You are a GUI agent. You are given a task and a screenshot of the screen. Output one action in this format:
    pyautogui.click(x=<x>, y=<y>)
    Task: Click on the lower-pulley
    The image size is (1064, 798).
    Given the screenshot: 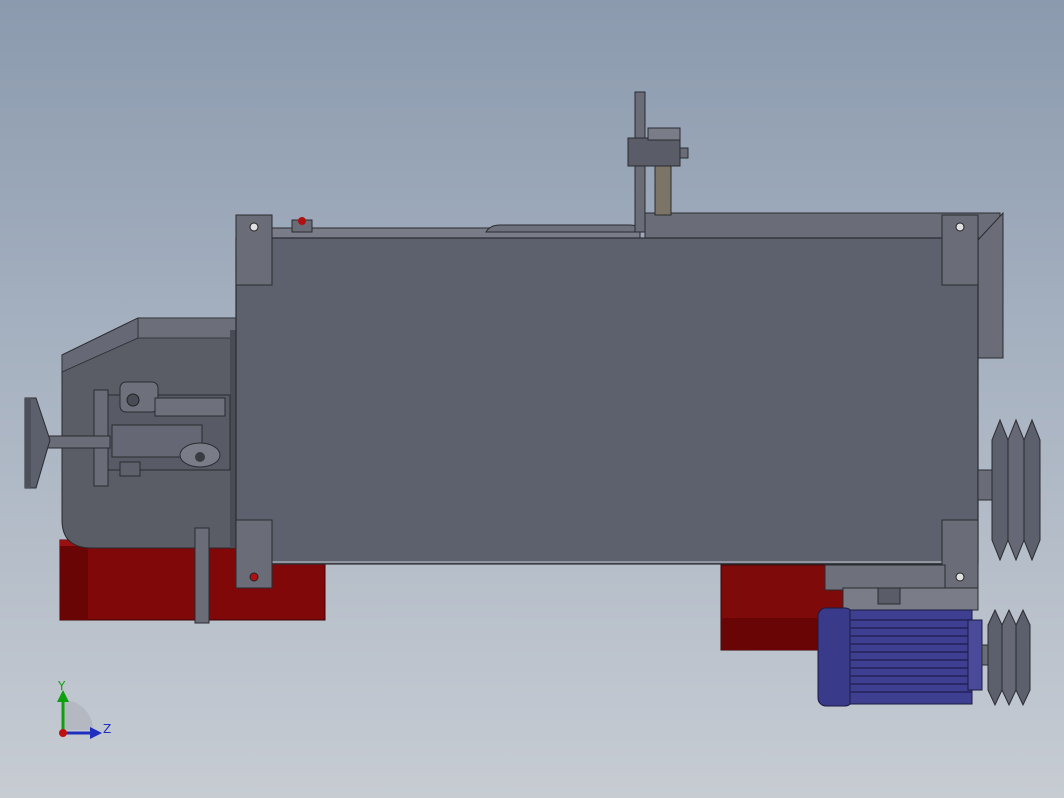 What is the action you would take?
    pyautogui.click(x=1009, y=657)
    